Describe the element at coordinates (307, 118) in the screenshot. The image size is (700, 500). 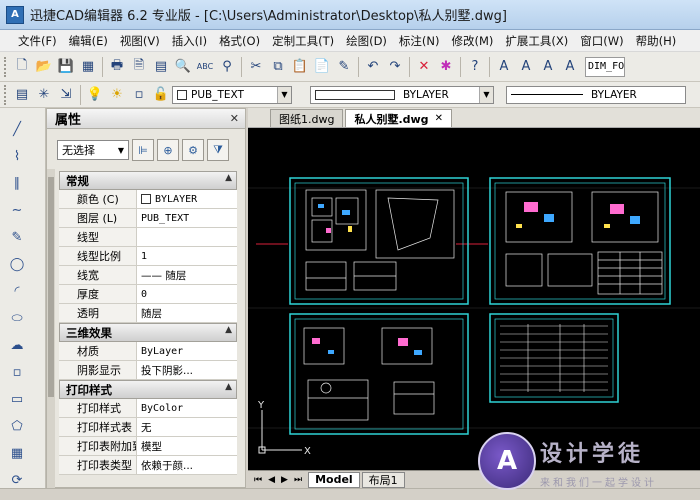
I see `tab-drawing1: 图纸1.dwg` at that location.